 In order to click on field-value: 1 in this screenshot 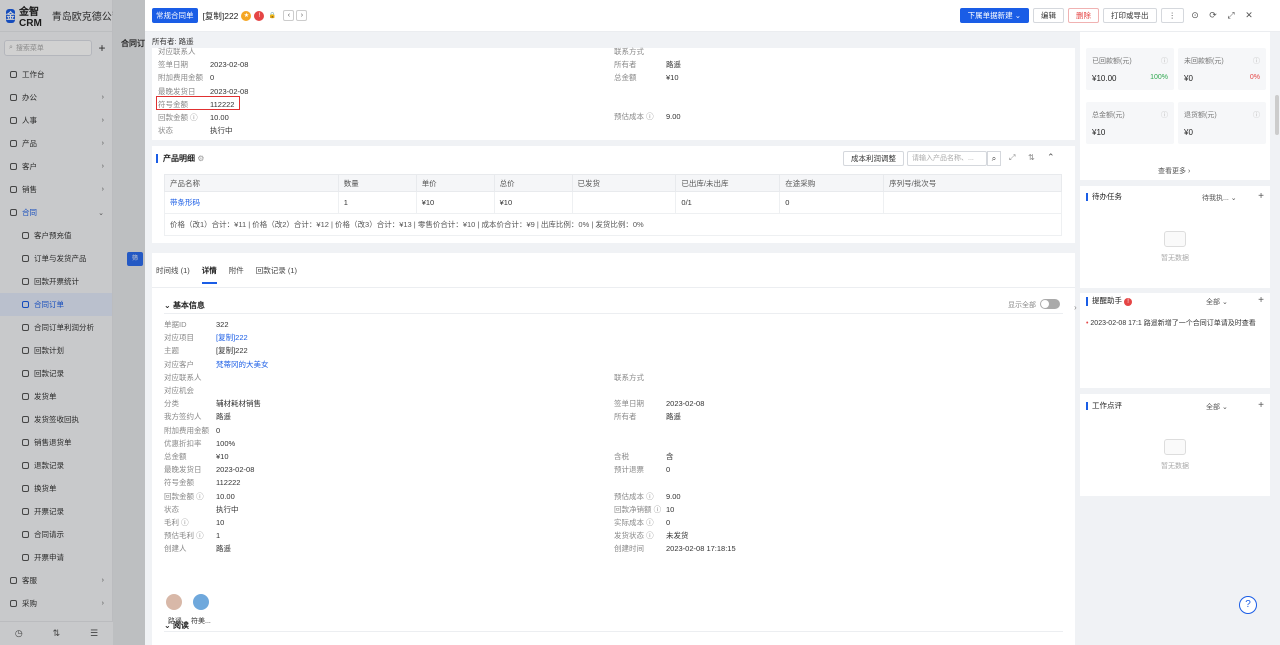, I will do `click(218, 536)`.